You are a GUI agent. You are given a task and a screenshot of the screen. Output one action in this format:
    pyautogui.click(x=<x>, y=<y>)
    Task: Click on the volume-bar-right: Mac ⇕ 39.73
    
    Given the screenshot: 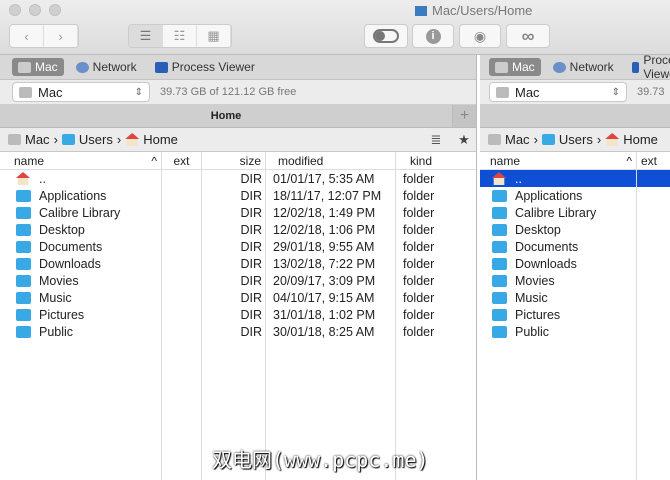 What is the action you would take?
    pyautogui.click(x=575, y=92)
    